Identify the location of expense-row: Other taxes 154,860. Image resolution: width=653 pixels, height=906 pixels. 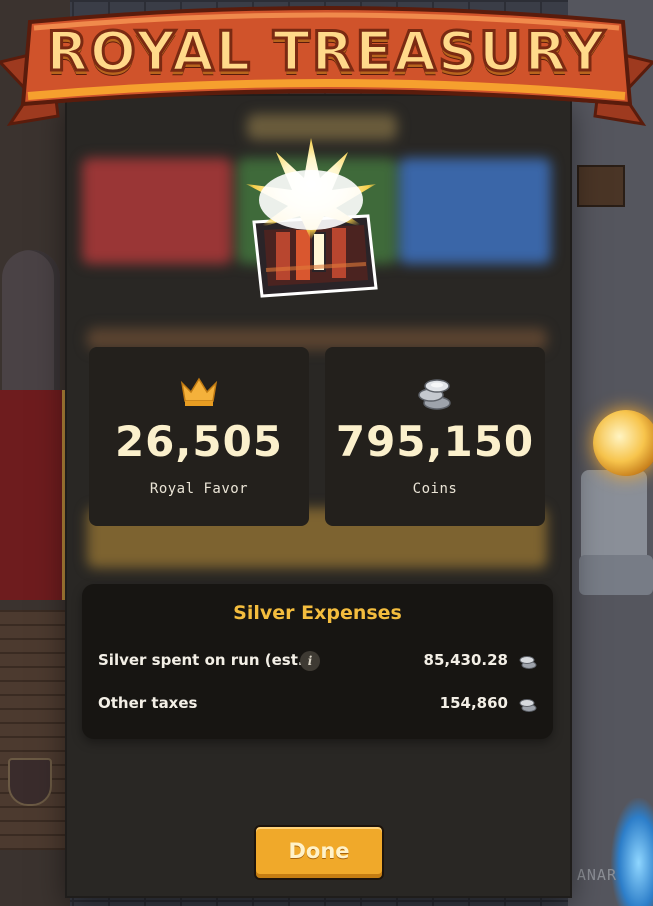
(318, 704).